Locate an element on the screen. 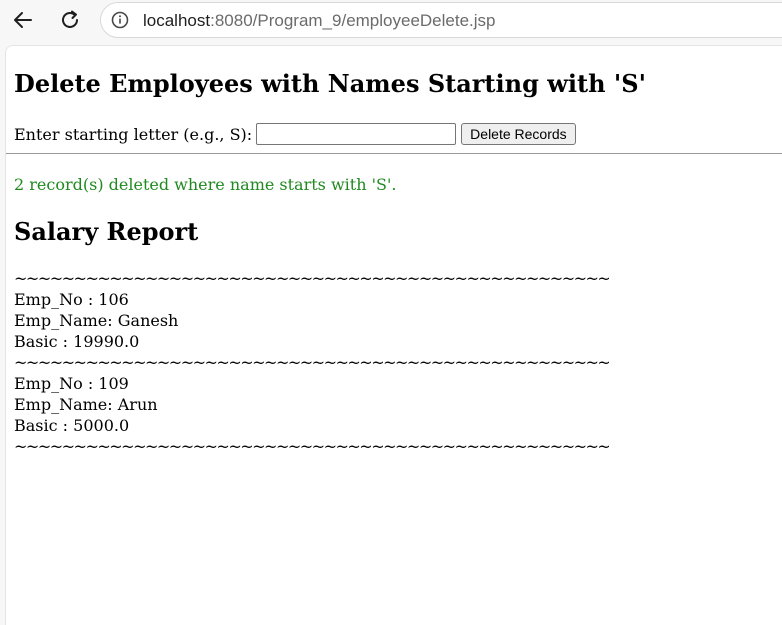  emp-name: Emp_Name: Ganesh is located at coordinates (96, 320).